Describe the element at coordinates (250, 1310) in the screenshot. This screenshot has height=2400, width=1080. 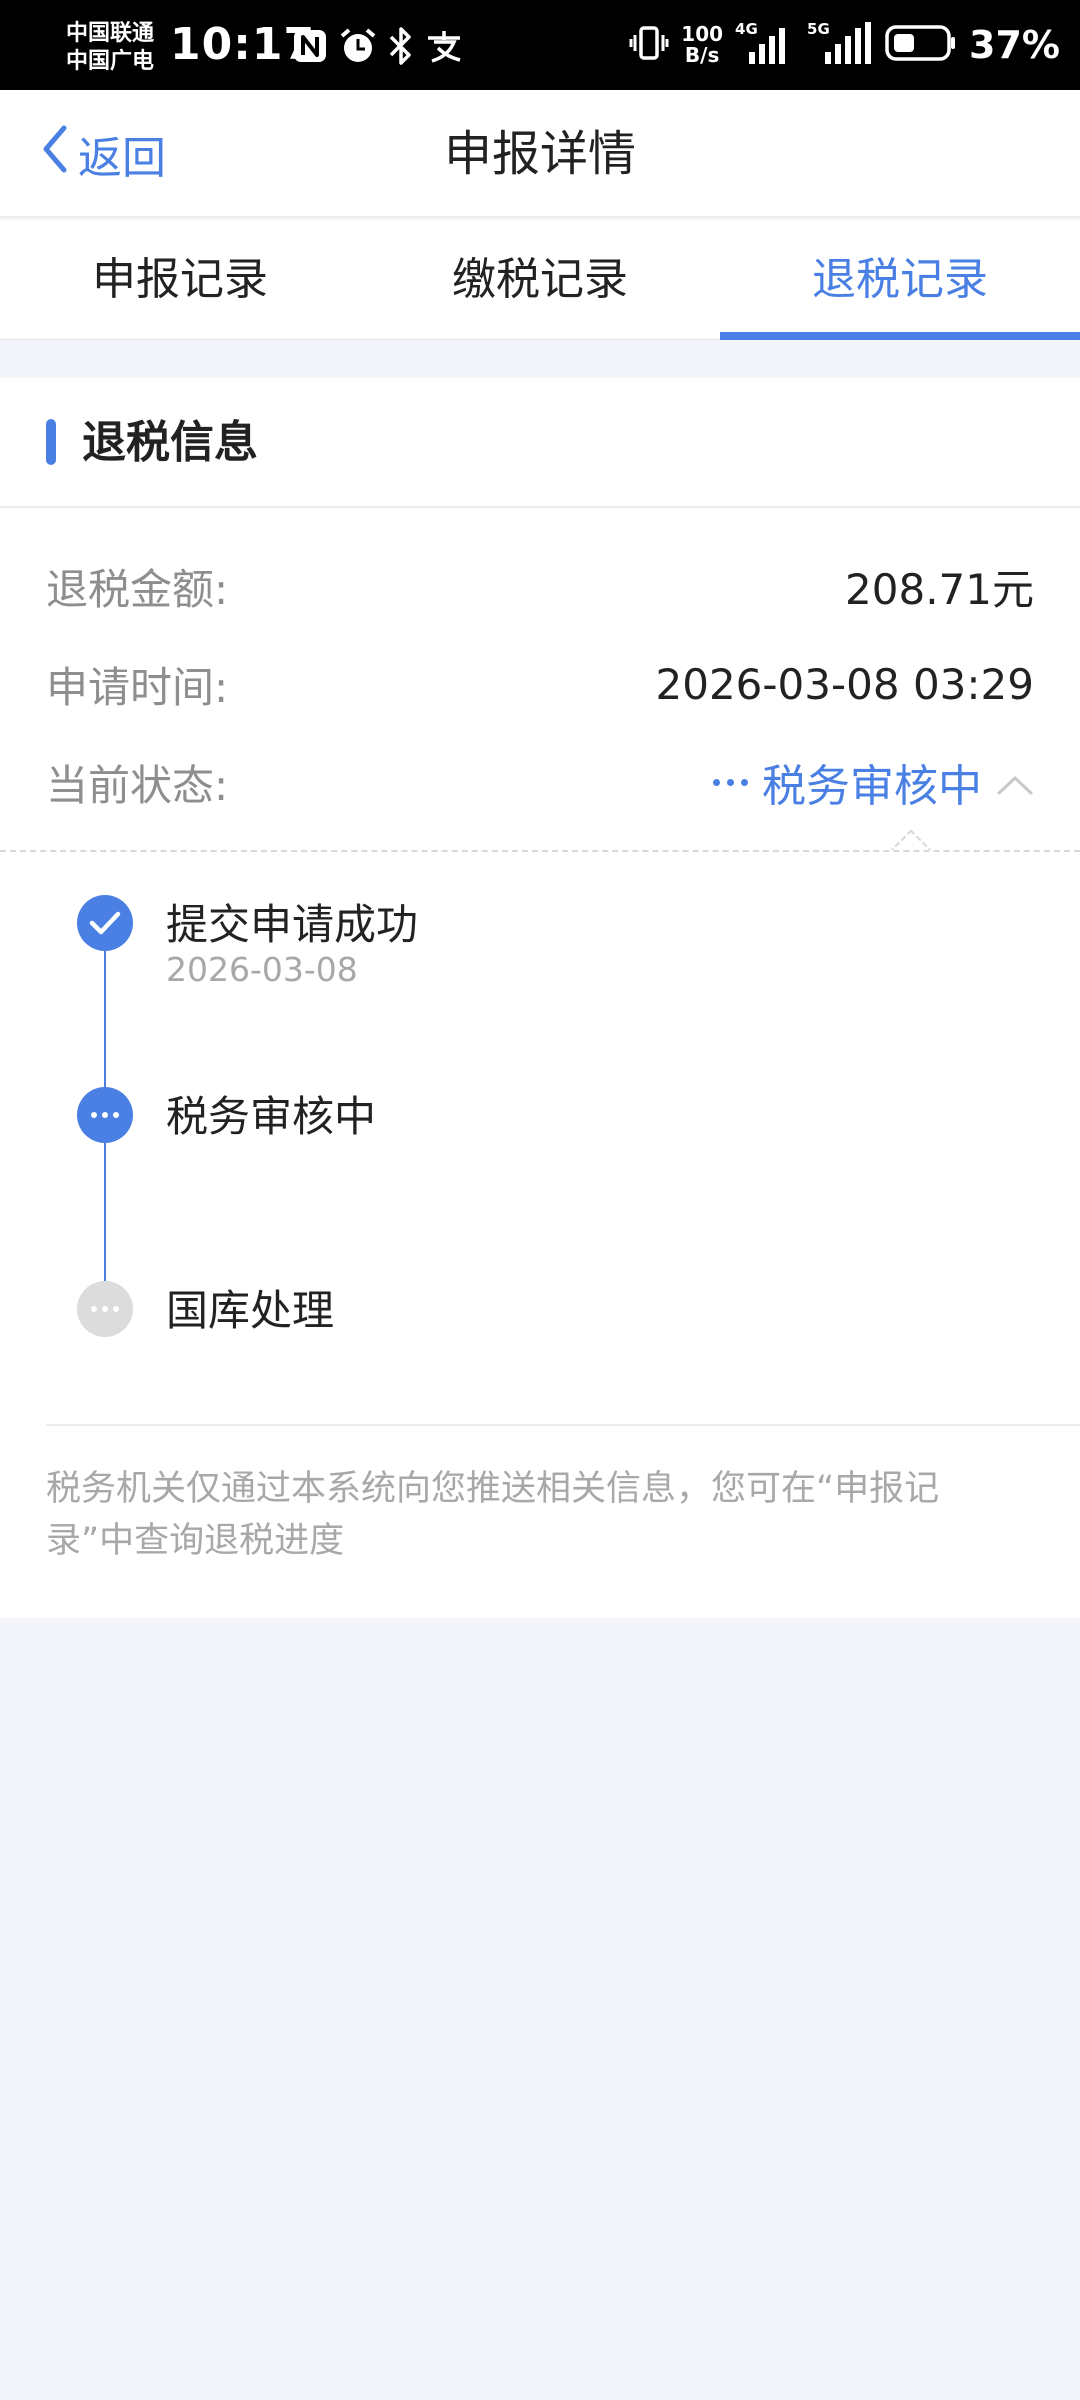
I see `step-3-title: 国库处理` at that location.